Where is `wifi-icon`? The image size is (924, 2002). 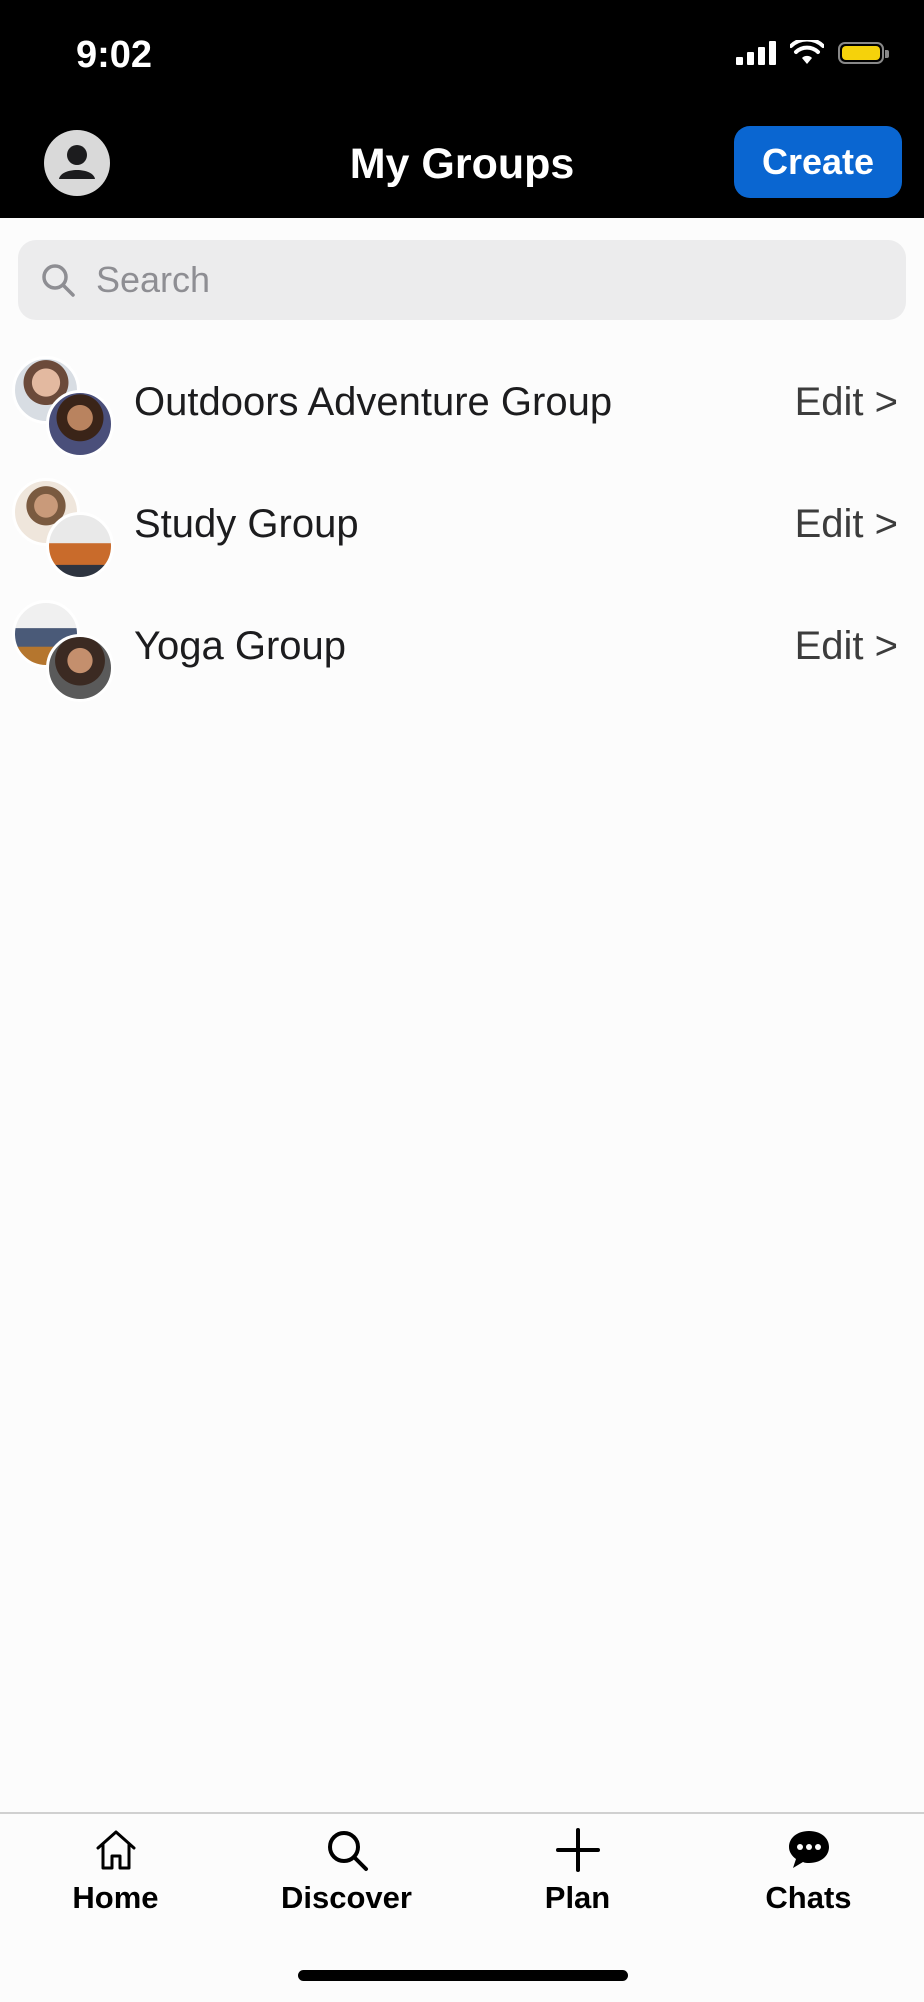
wifi-icon is located at coordinates (807, 52).